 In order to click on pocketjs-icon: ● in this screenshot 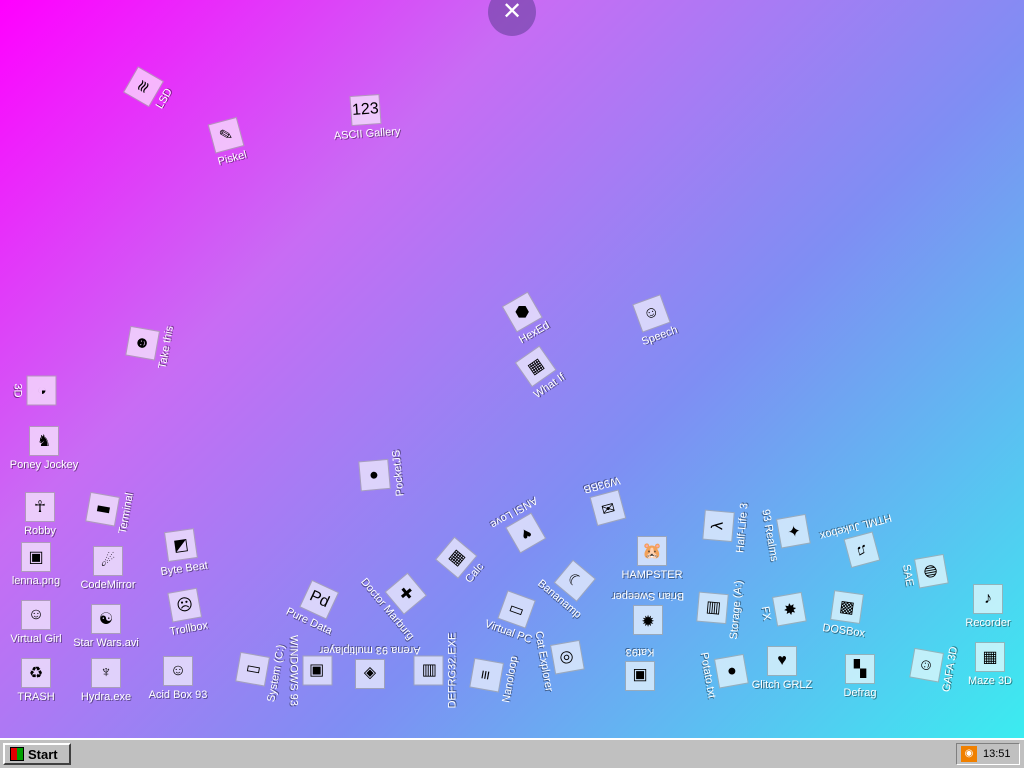, I will do `click(374, 475)`.